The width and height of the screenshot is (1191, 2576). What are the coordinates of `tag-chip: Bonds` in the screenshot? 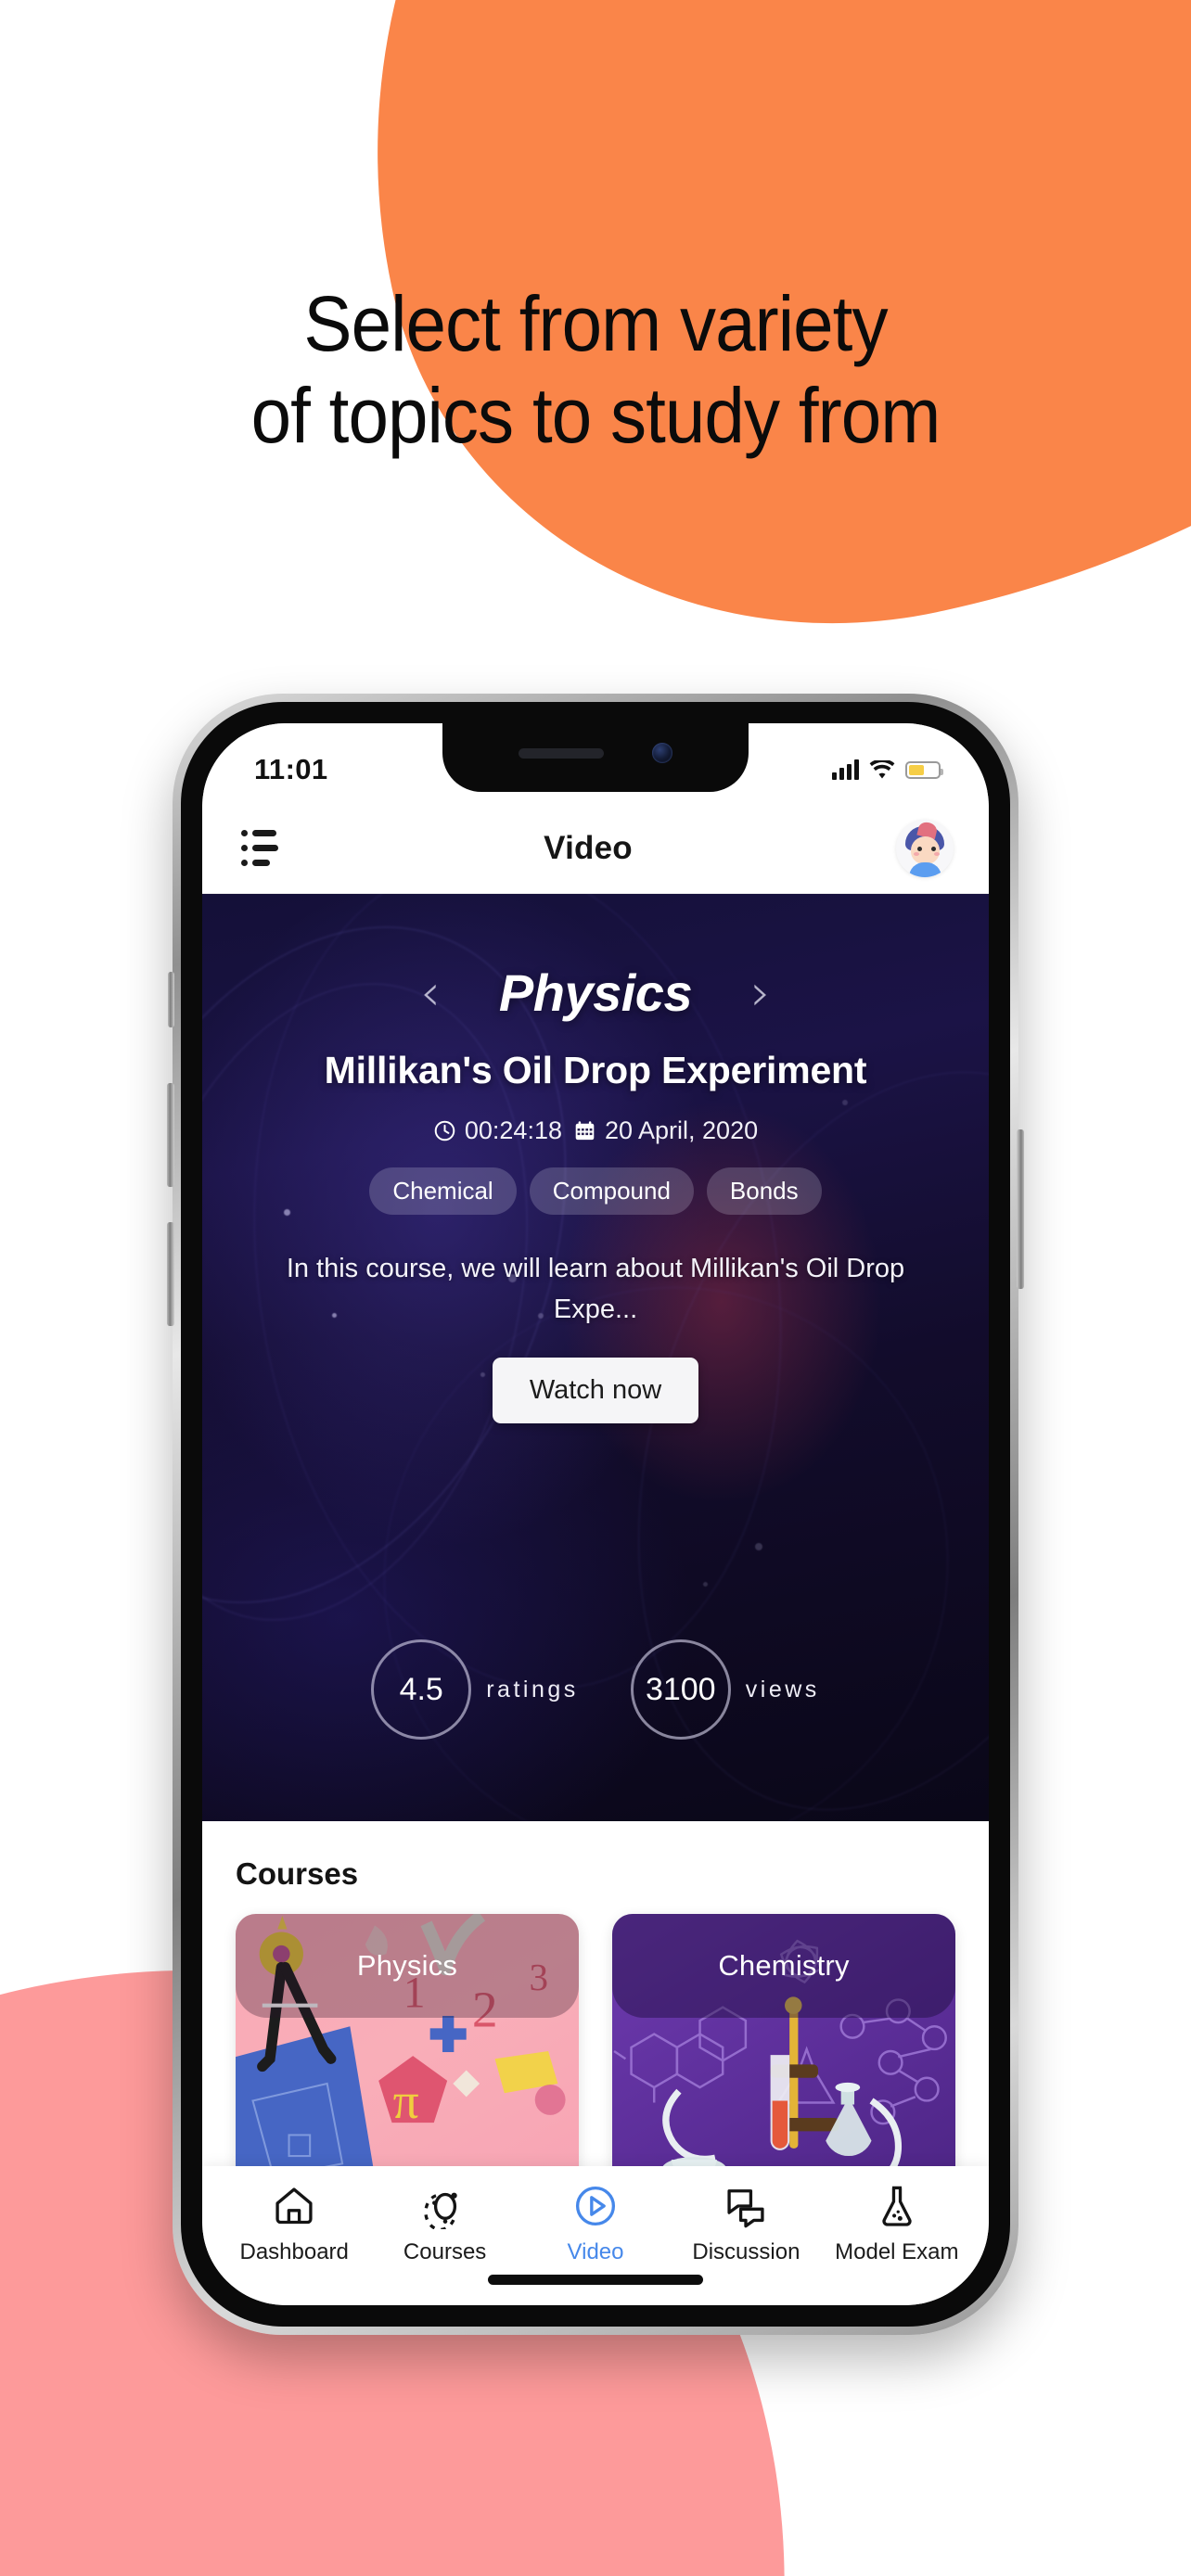 It's located at (764, 1191).